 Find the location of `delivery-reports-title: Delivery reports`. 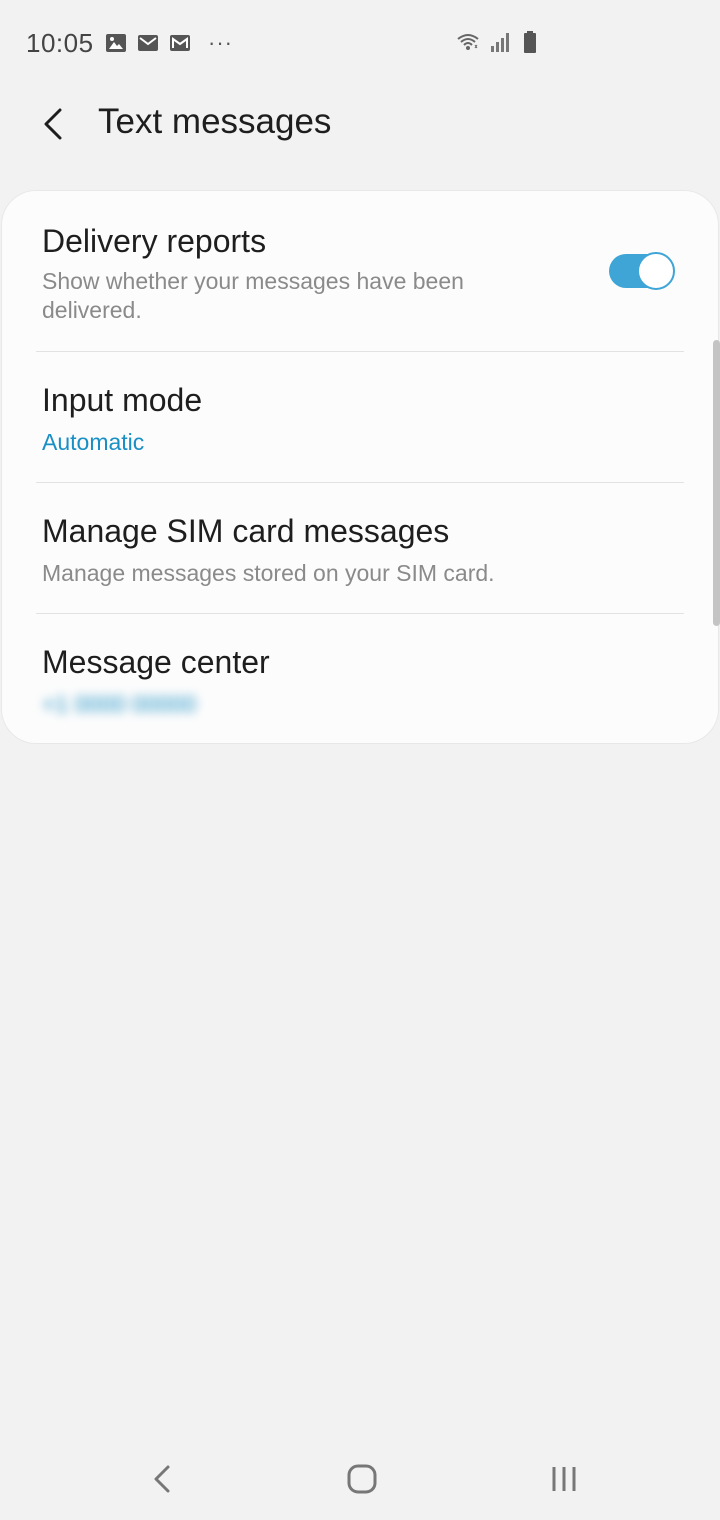

delivery-reports-title: Delivery reports is located at coordinates (154, 241).